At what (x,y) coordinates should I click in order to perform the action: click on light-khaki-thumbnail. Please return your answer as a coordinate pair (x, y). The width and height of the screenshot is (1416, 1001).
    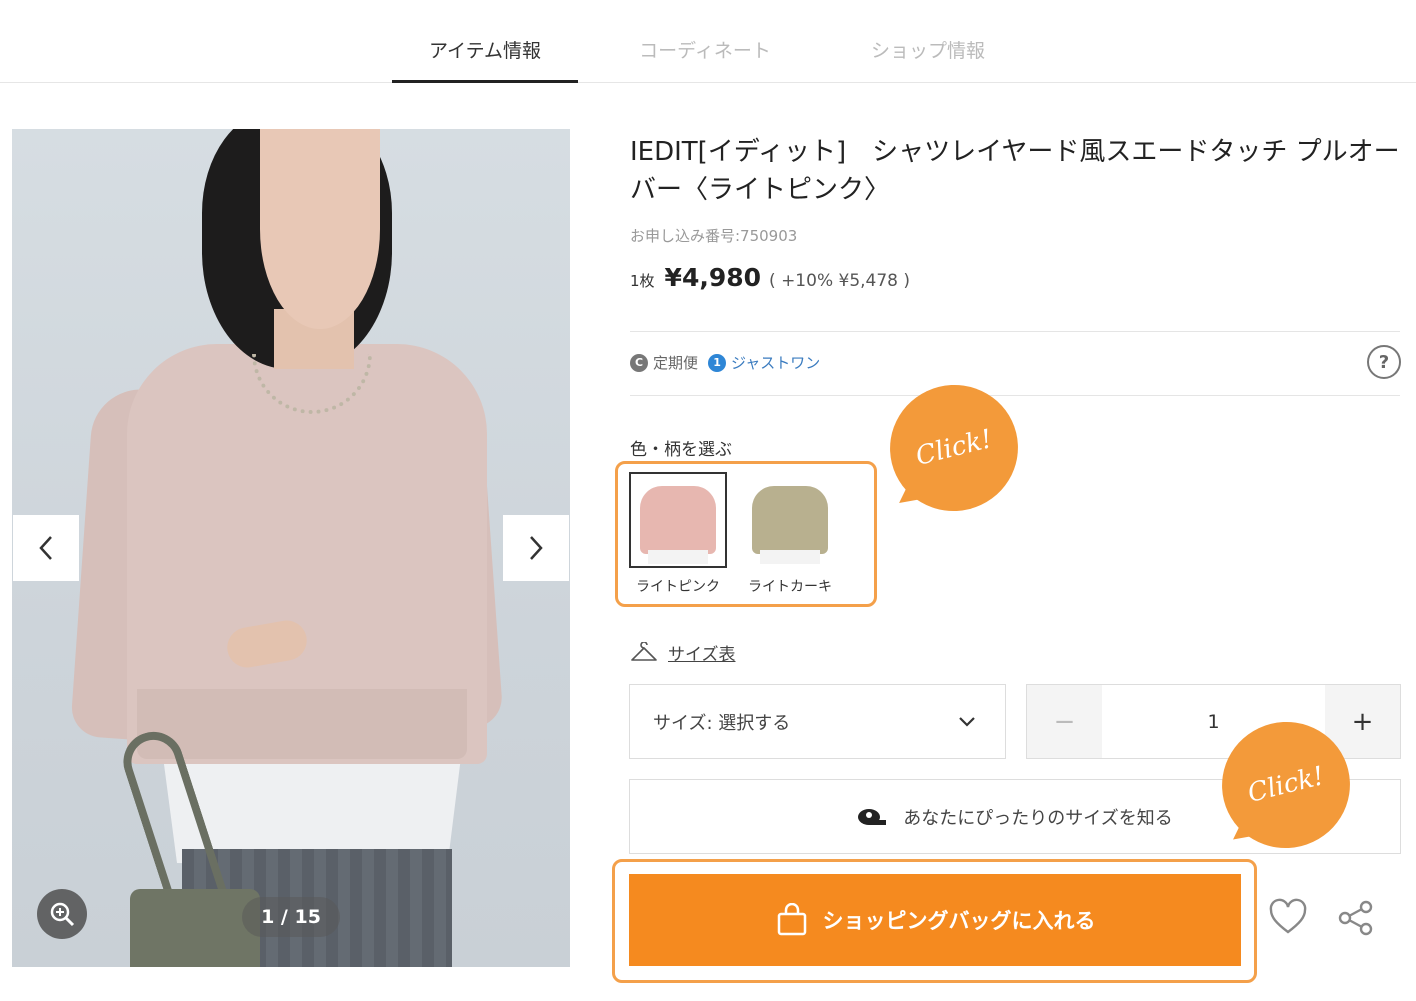
    Looking at the image, I should click on (790, 525).